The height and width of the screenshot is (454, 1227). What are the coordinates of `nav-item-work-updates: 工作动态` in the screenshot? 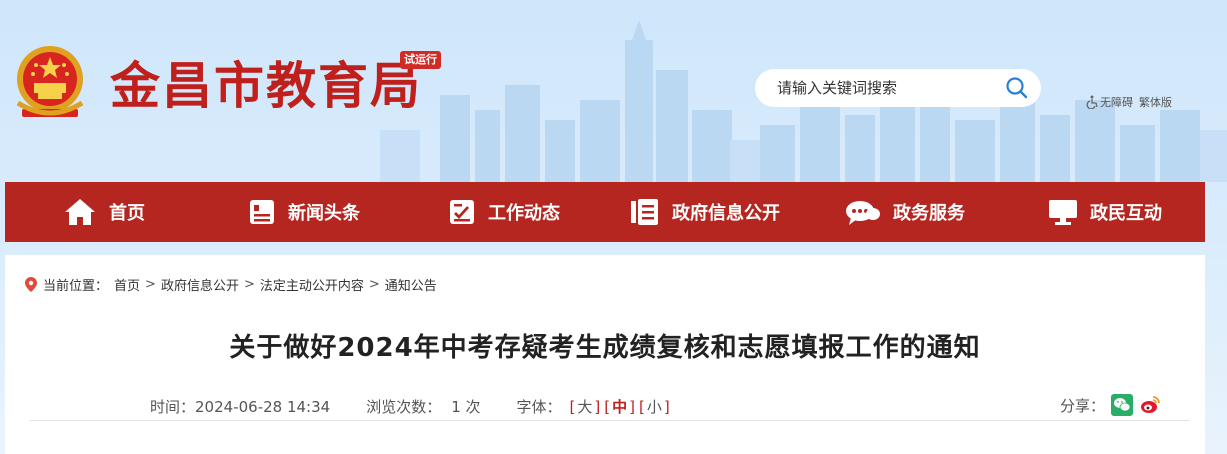 It's located at (504, 212).